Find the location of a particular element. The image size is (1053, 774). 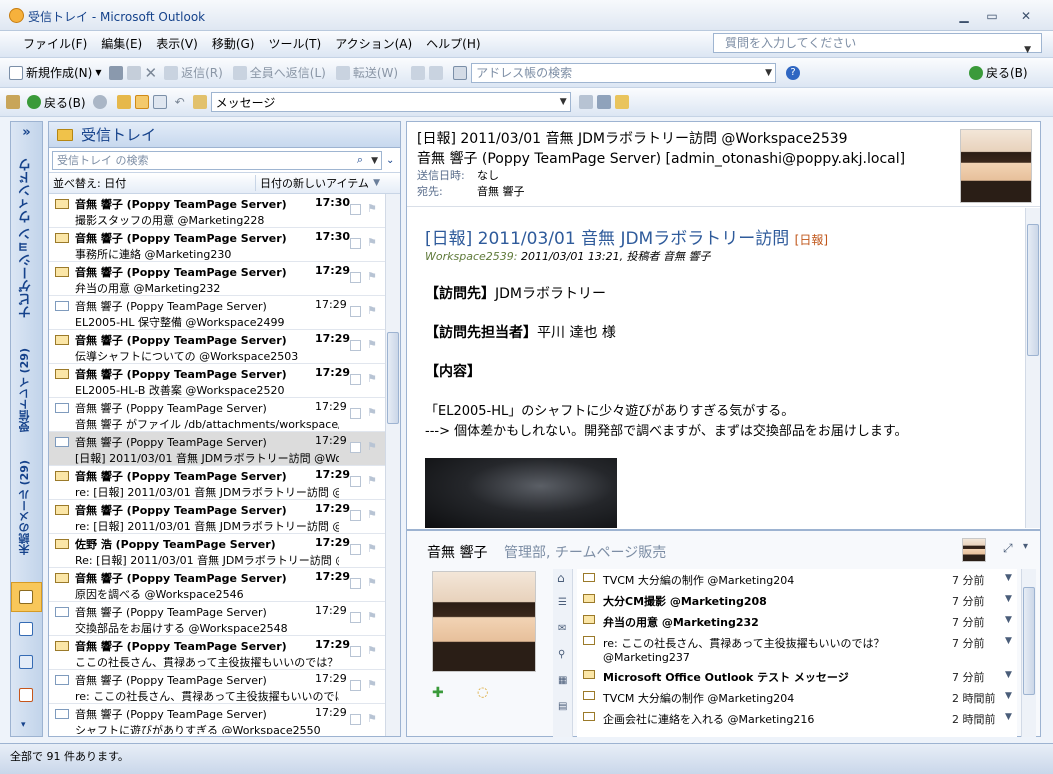

configure-buttons-icon: ▾ is located at coordinates (23, 725).